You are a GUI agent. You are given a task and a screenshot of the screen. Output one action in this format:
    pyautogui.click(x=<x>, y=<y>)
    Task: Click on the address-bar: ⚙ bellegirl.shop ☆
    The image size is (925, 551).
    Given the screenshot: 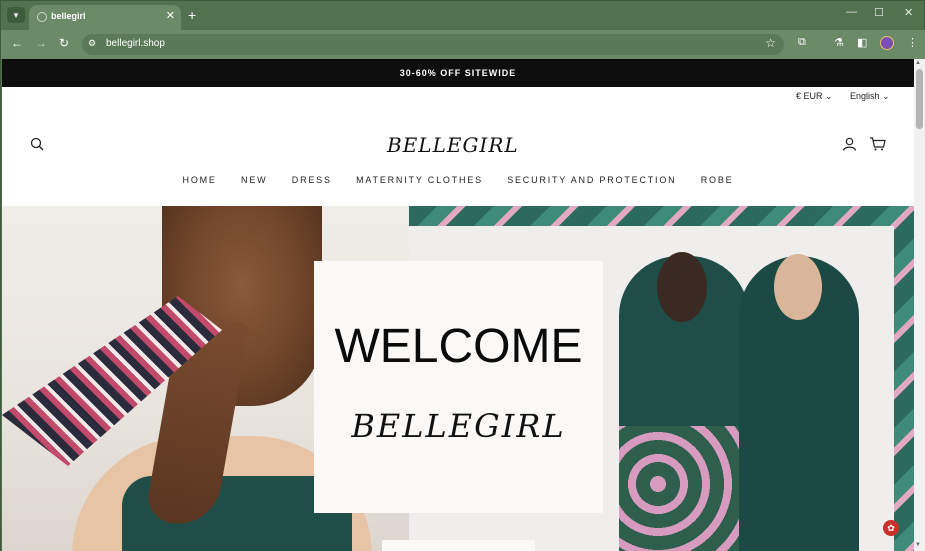 What is the action you would take?
    pyautogui.click(x=433, y=44)
    